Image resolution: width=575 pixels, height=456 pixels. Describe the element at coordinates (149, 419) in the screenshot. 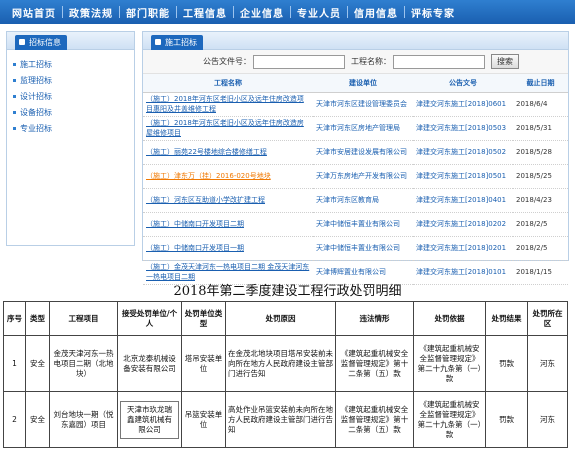

I see `pen-cell-party: 天津市玖龙瑞鑫建筑机械有限公司` at that location.